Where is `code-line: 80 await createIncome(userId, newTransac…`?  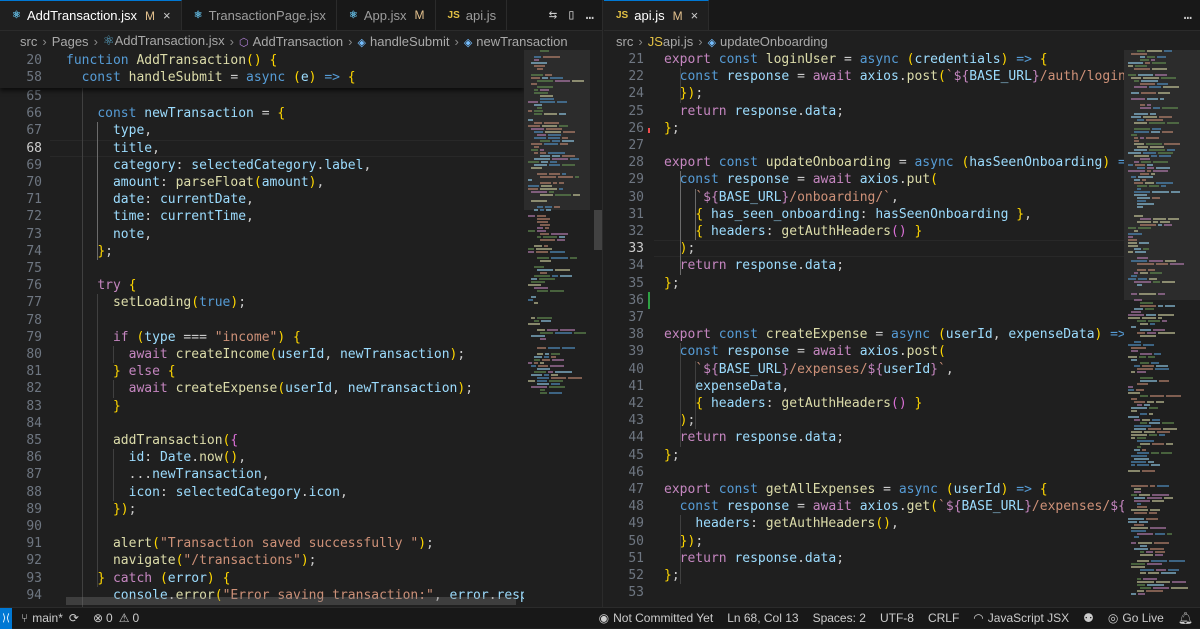
code-line: 80 await createIncome(userId, newTransac… is located at coordinates (262, 354).